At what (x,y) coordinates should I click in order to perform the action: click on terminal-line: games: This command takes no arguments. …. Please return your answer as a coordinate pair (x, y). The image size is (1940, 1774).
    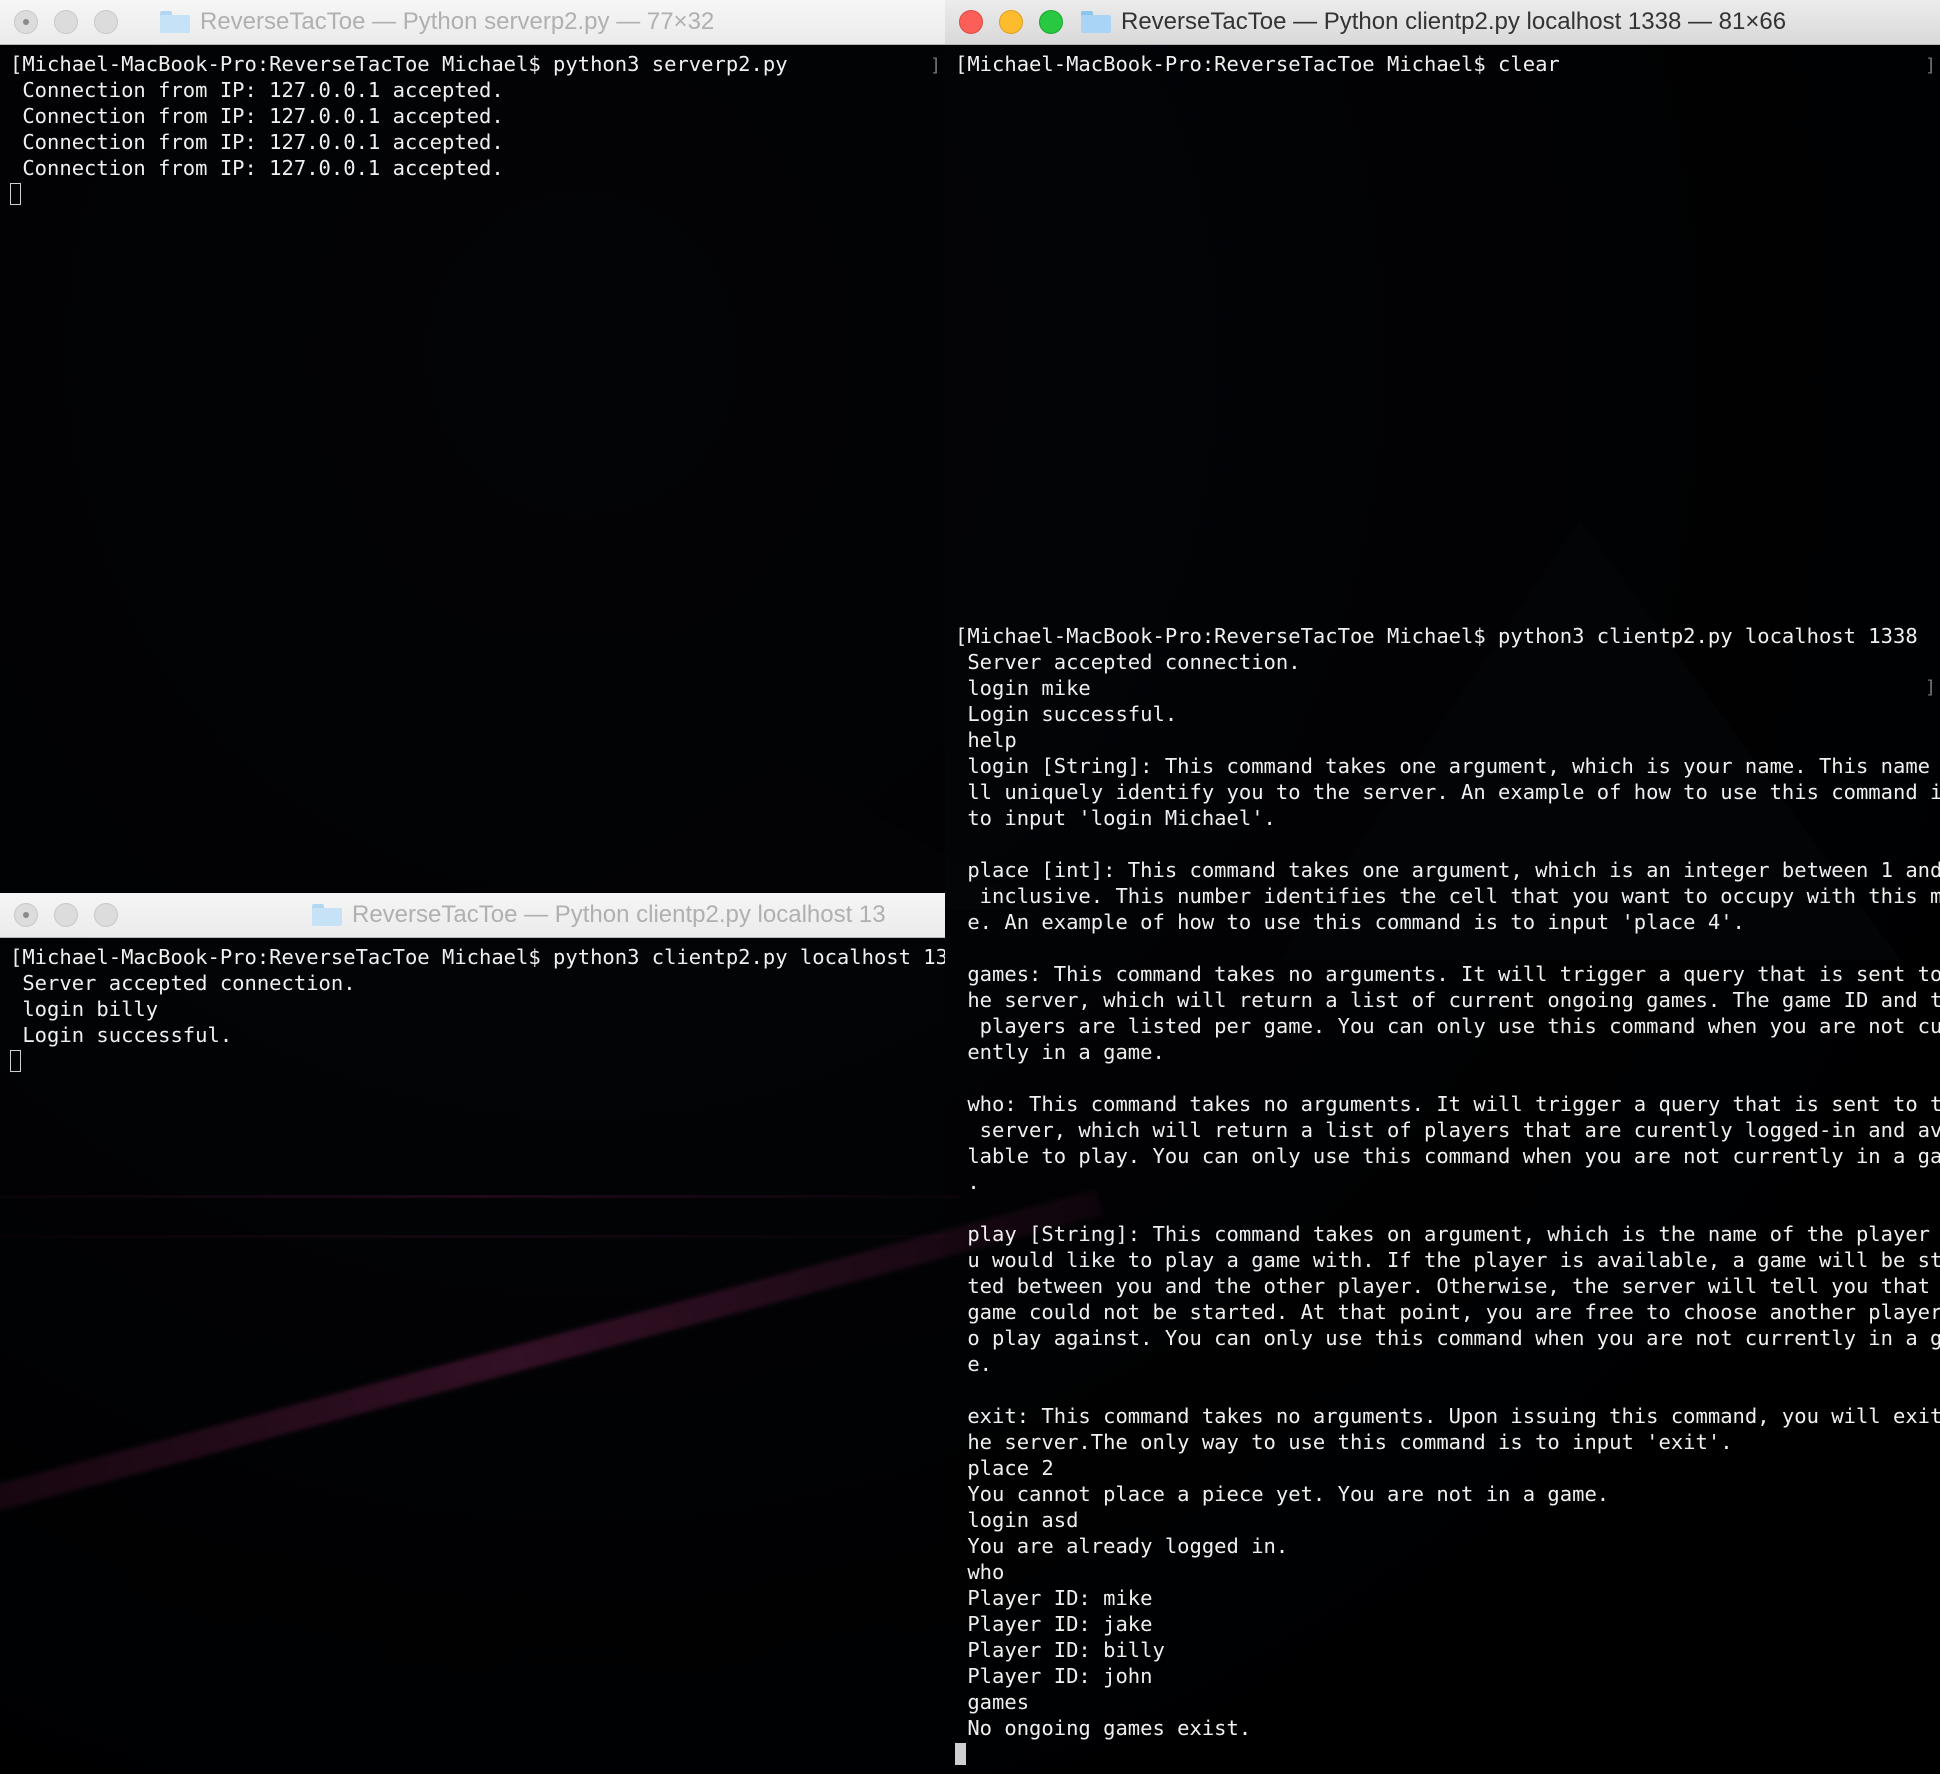
    Looking at the image, I should click on (1447, 974).